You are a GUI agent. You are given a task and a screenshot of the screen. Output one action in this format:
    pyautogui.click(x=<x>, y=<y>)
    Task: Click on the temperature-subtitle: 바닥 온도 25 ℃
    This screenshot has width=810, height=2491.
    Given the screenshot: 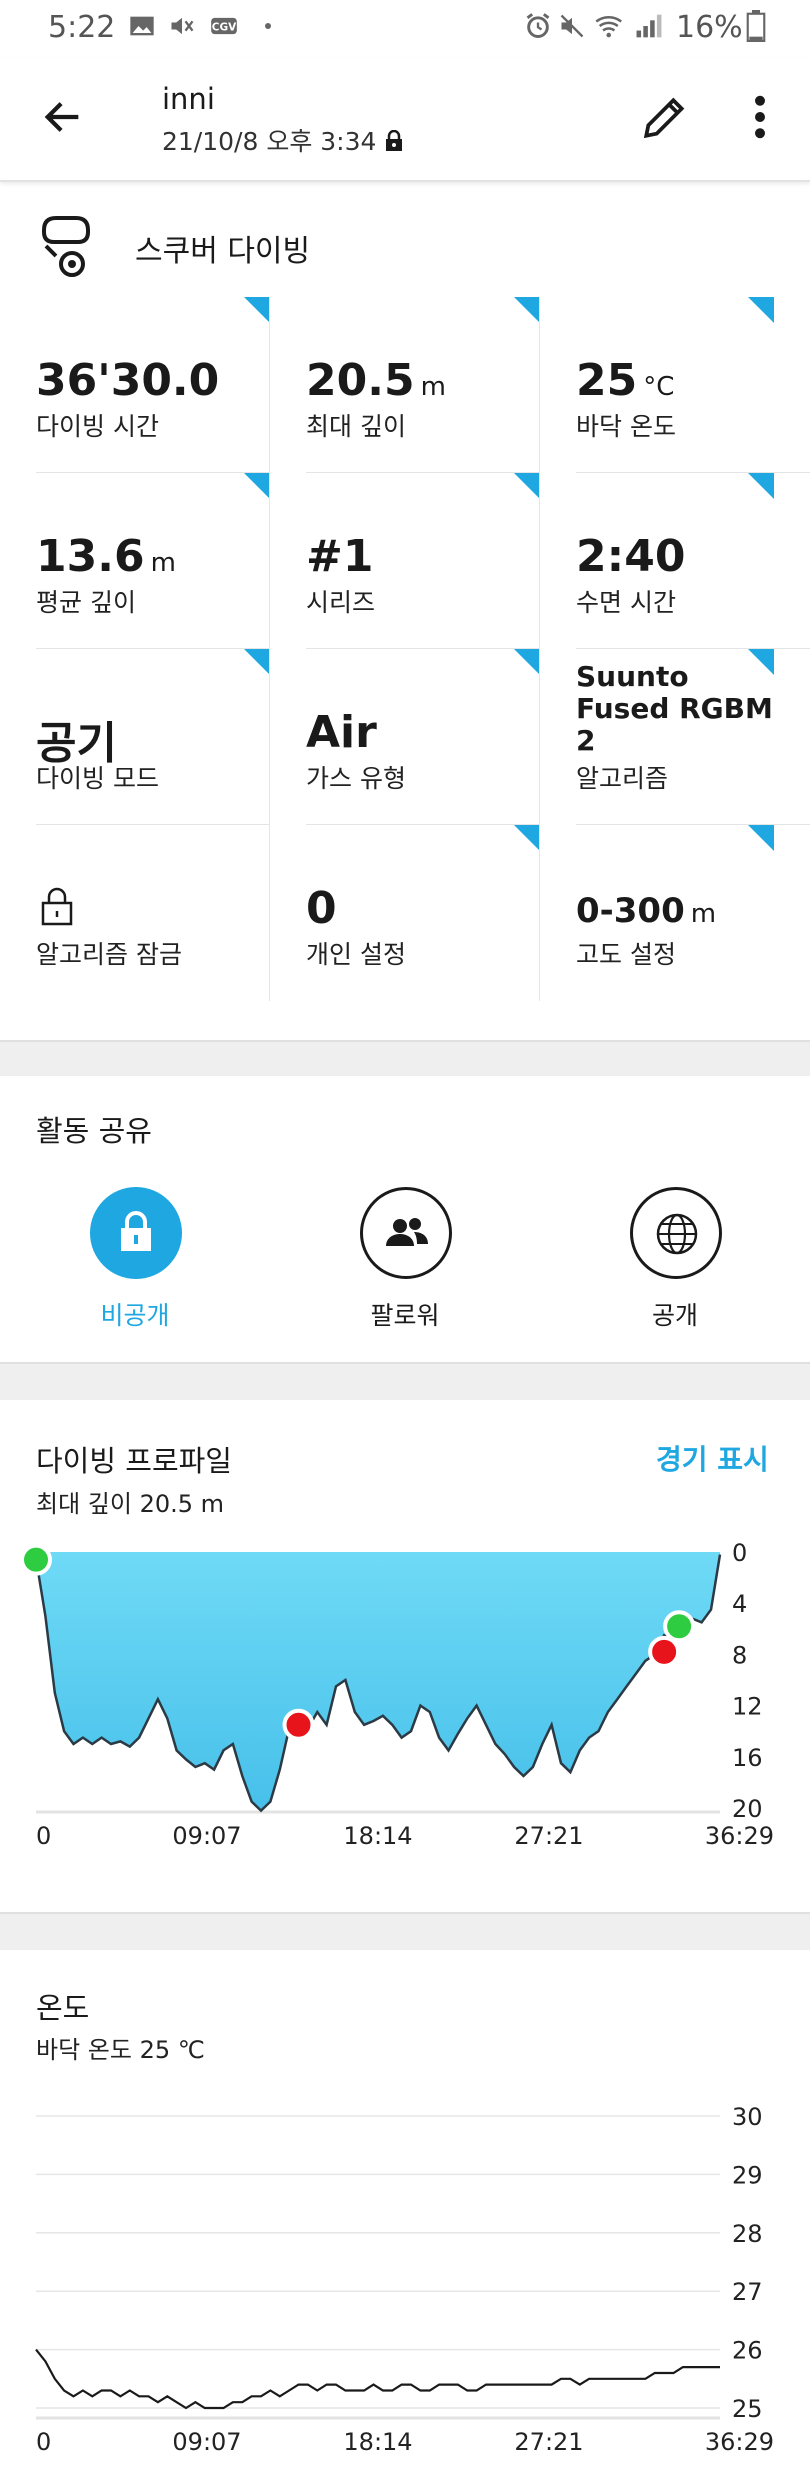 What is the action you would take?
    pyautogui.click(x=120, y=2050)
    